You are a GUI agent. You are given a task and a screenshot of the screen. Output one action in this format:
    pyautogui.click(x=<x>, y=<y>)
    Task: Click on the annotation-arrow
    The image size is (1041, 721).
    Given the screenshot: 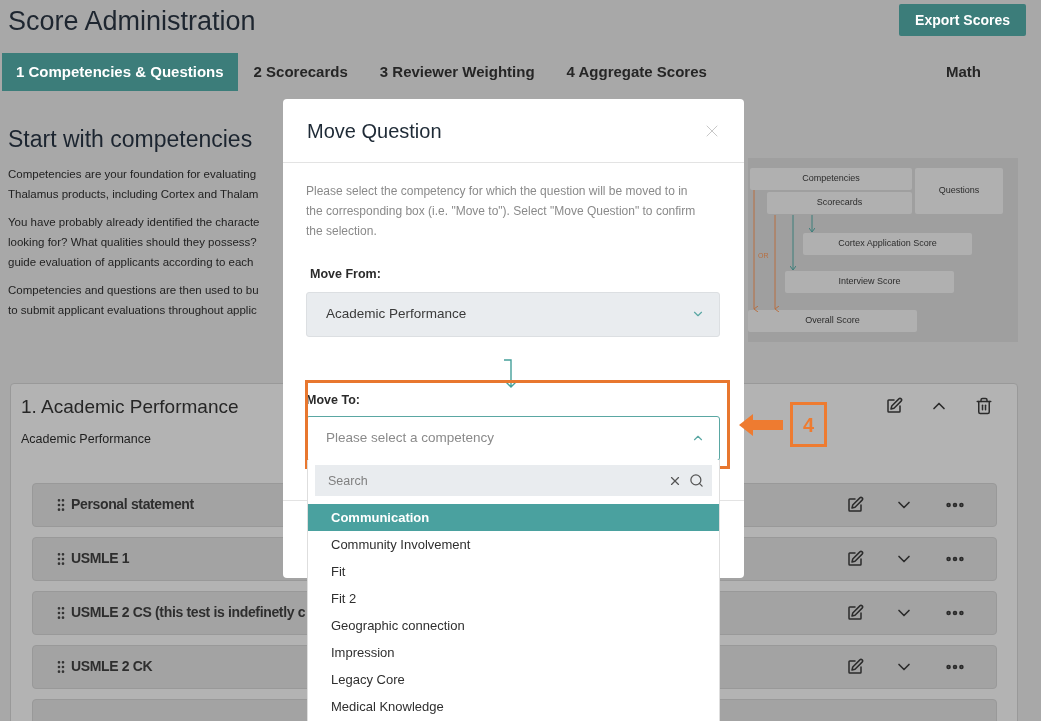 What is the action you would take?
    pyautogui.click(x=761, y=425)
    